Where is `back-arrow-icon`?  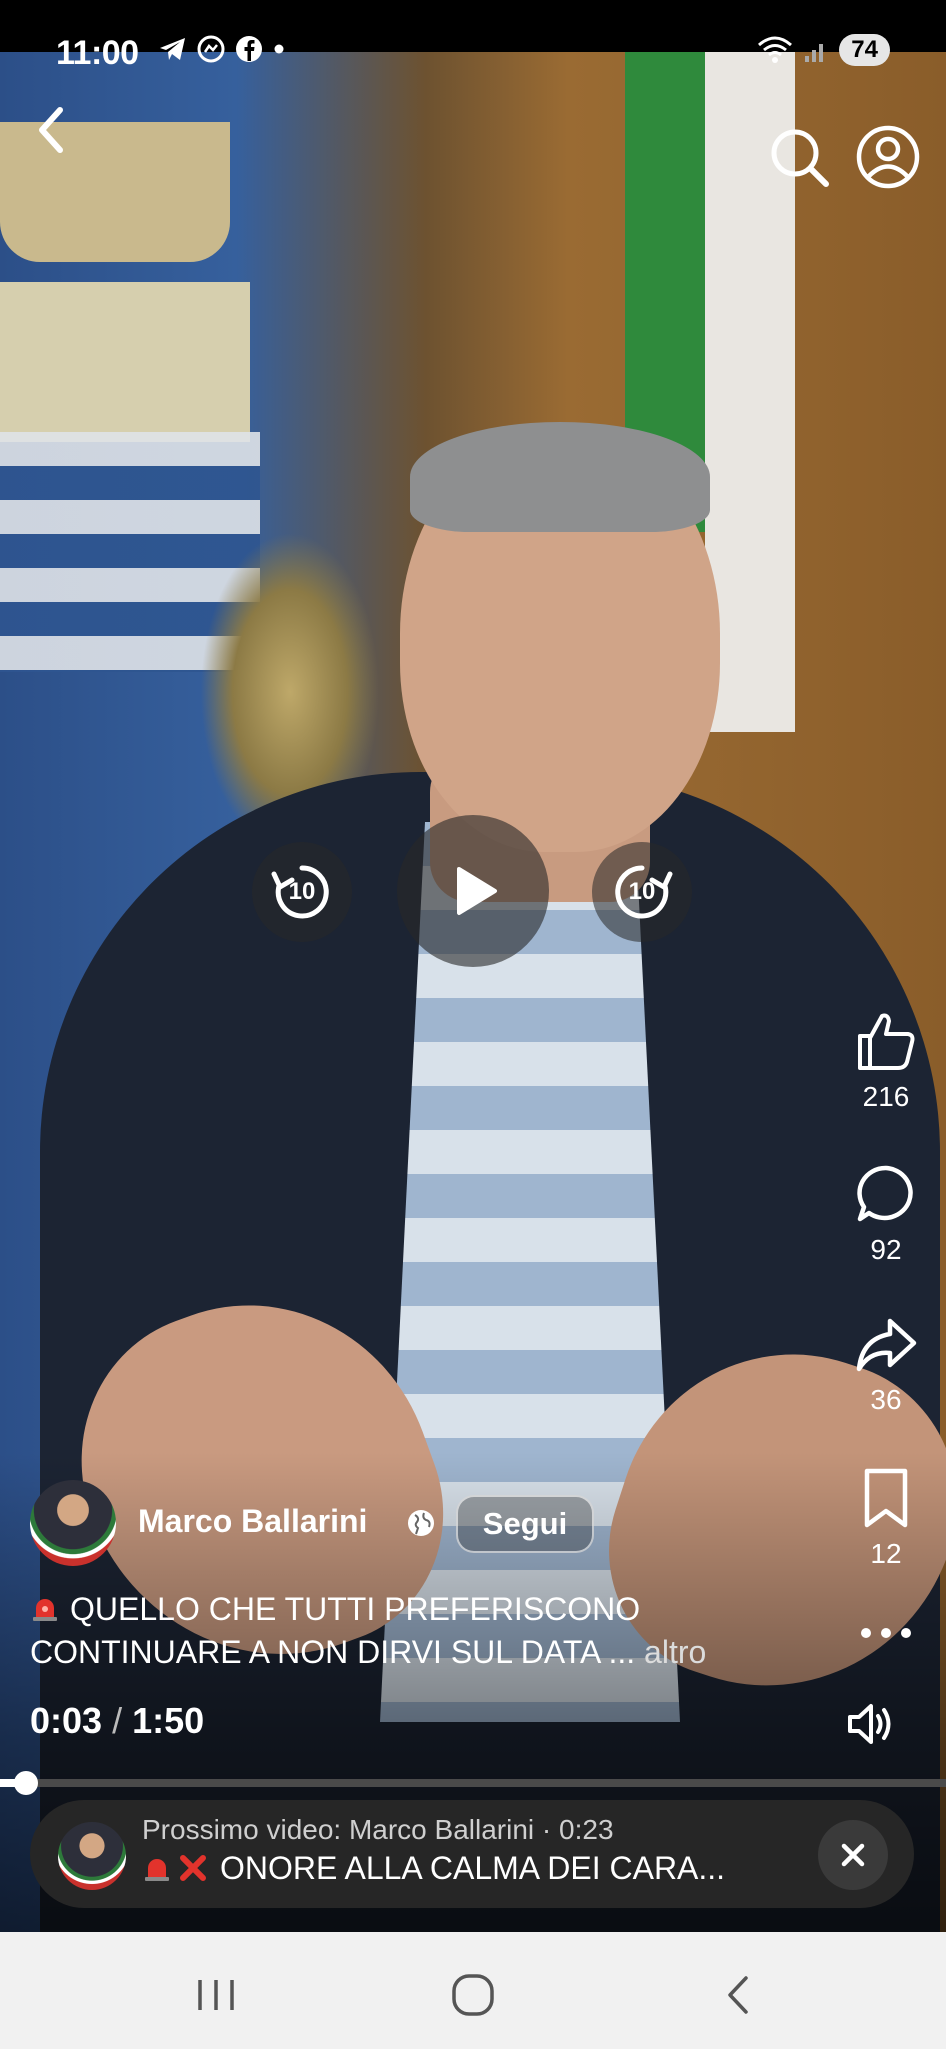 back-arrow-icon is located at coordinates (52, 130).